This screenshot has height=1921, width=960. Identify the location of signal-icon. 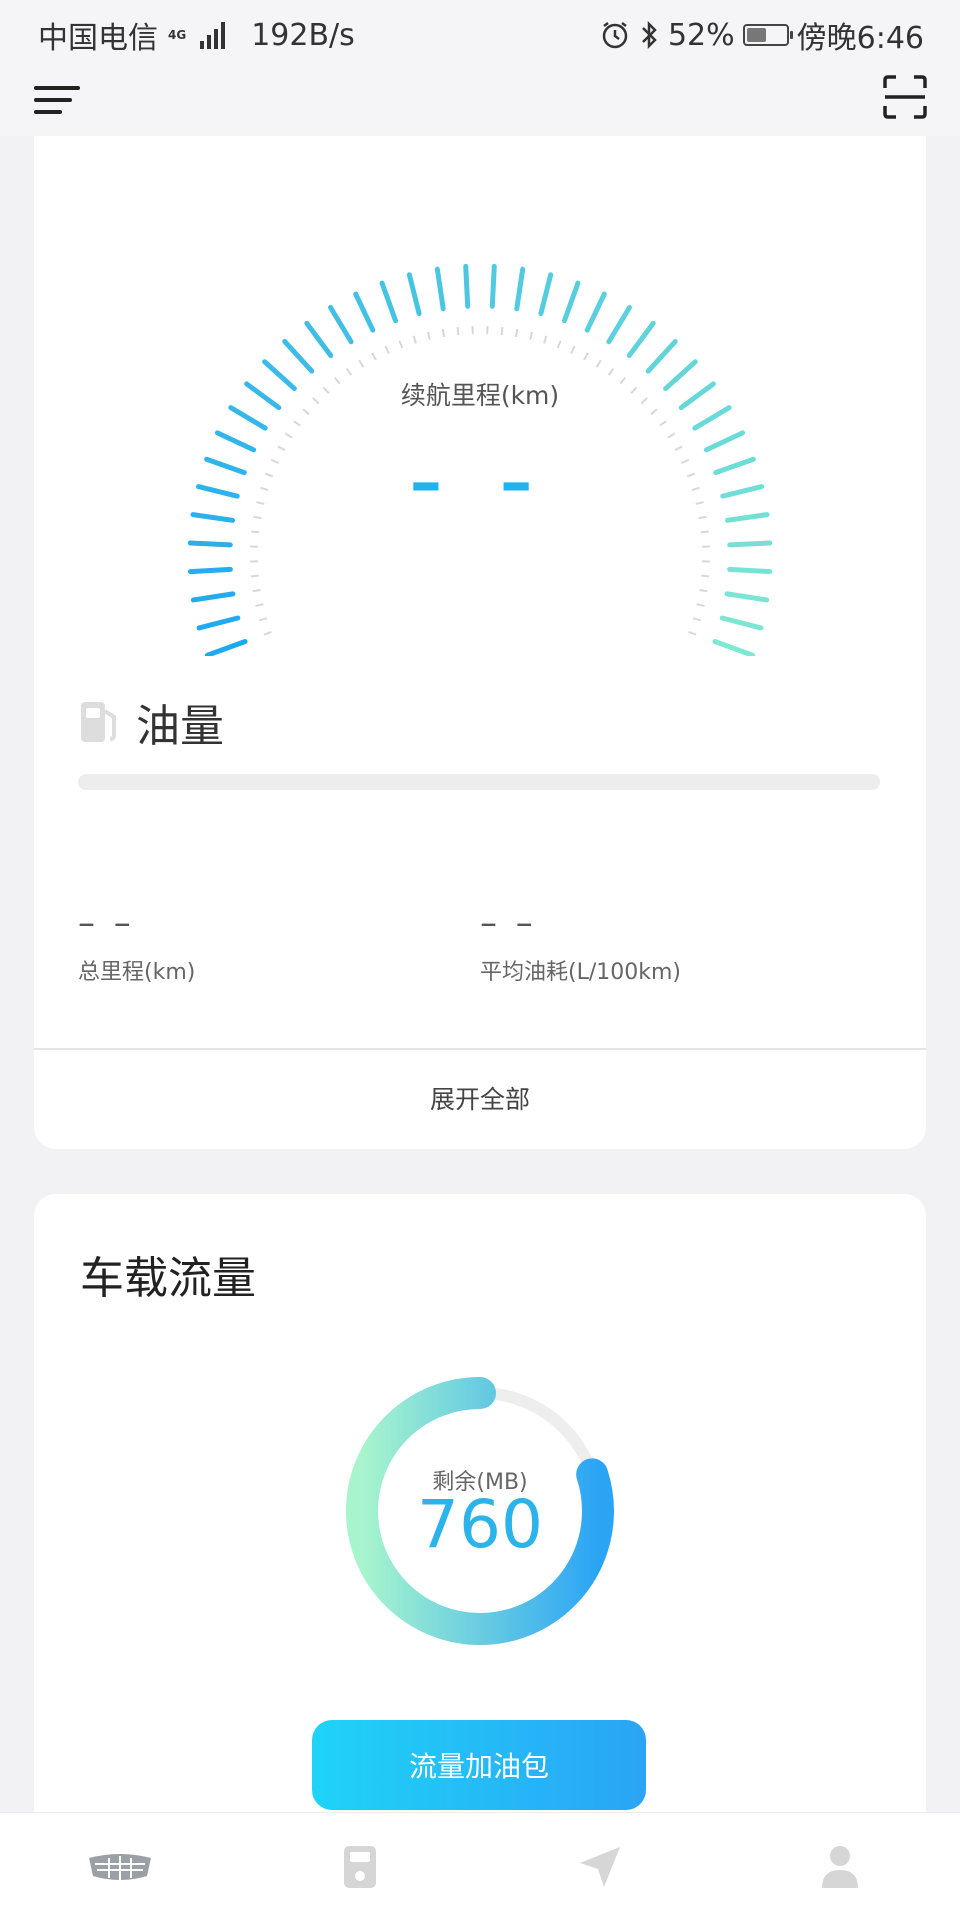
(212, 35).